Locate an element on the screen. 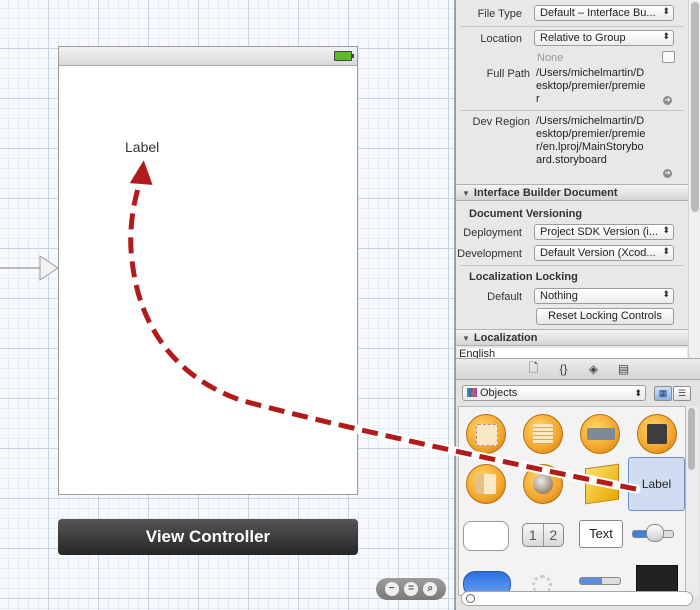 This screenshot has height=610, width=700. localization-locking-title: Localization Locking is located at coordinates (523, 277).